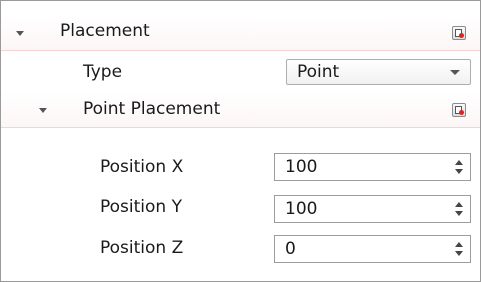 This screenshot has width=481, height=282. I want to click on type-row: Type Point, so click(240, 71).